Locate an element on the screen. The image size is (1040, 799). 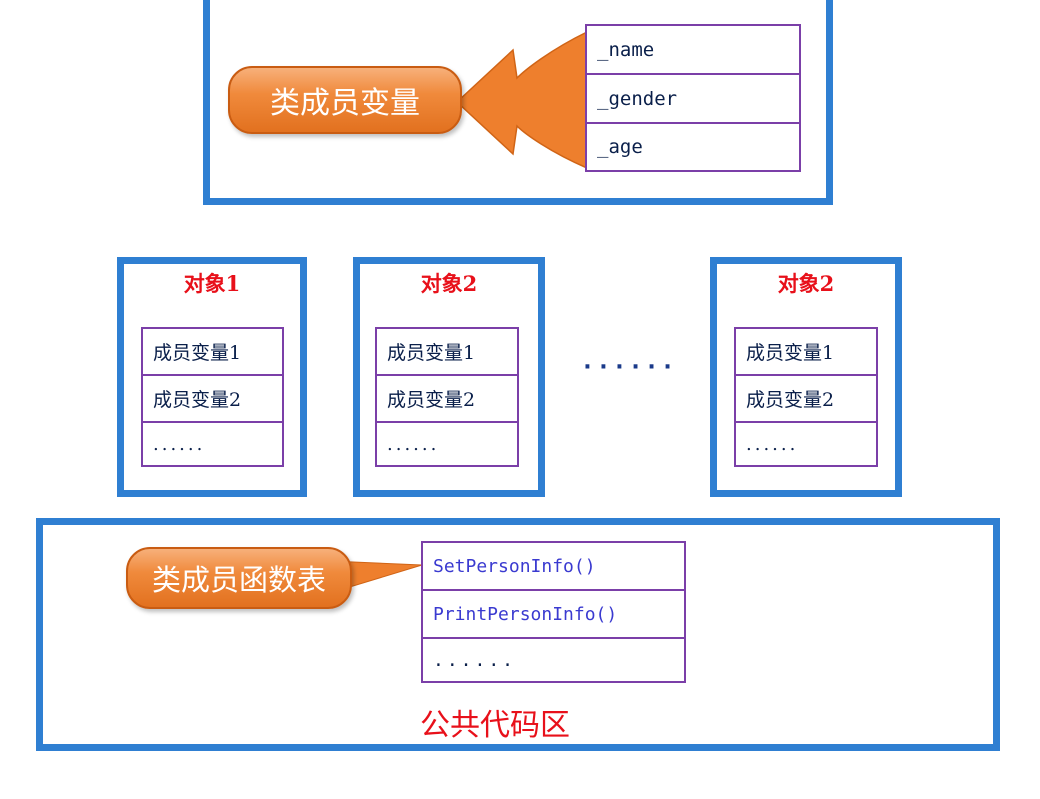
object-2-row-2: 成员变量2 is located at coordinates (447, 399).